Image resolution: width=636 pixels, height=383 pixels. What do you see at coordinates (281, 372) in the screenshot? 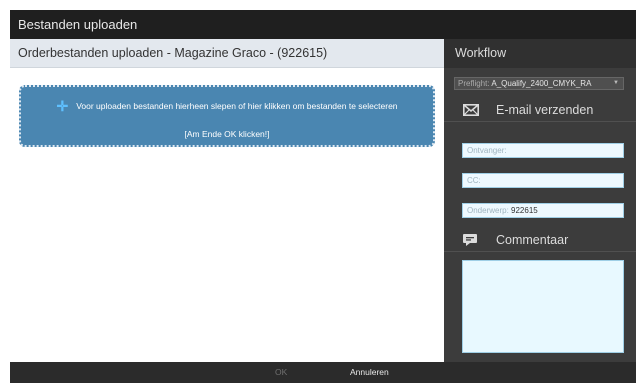
I see `ok-button: OK` at bounding box center [281, 372].